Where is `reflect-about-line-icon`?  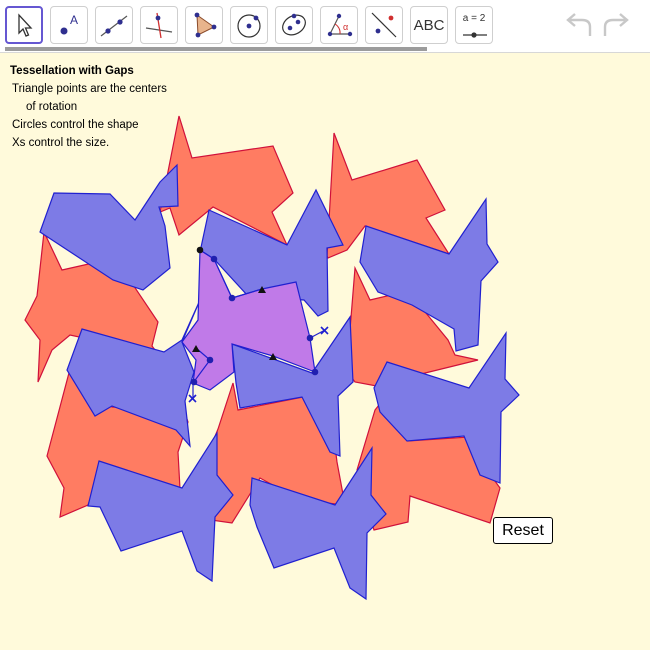
reflect-about-line-icon is located at coordinates (384, 25).